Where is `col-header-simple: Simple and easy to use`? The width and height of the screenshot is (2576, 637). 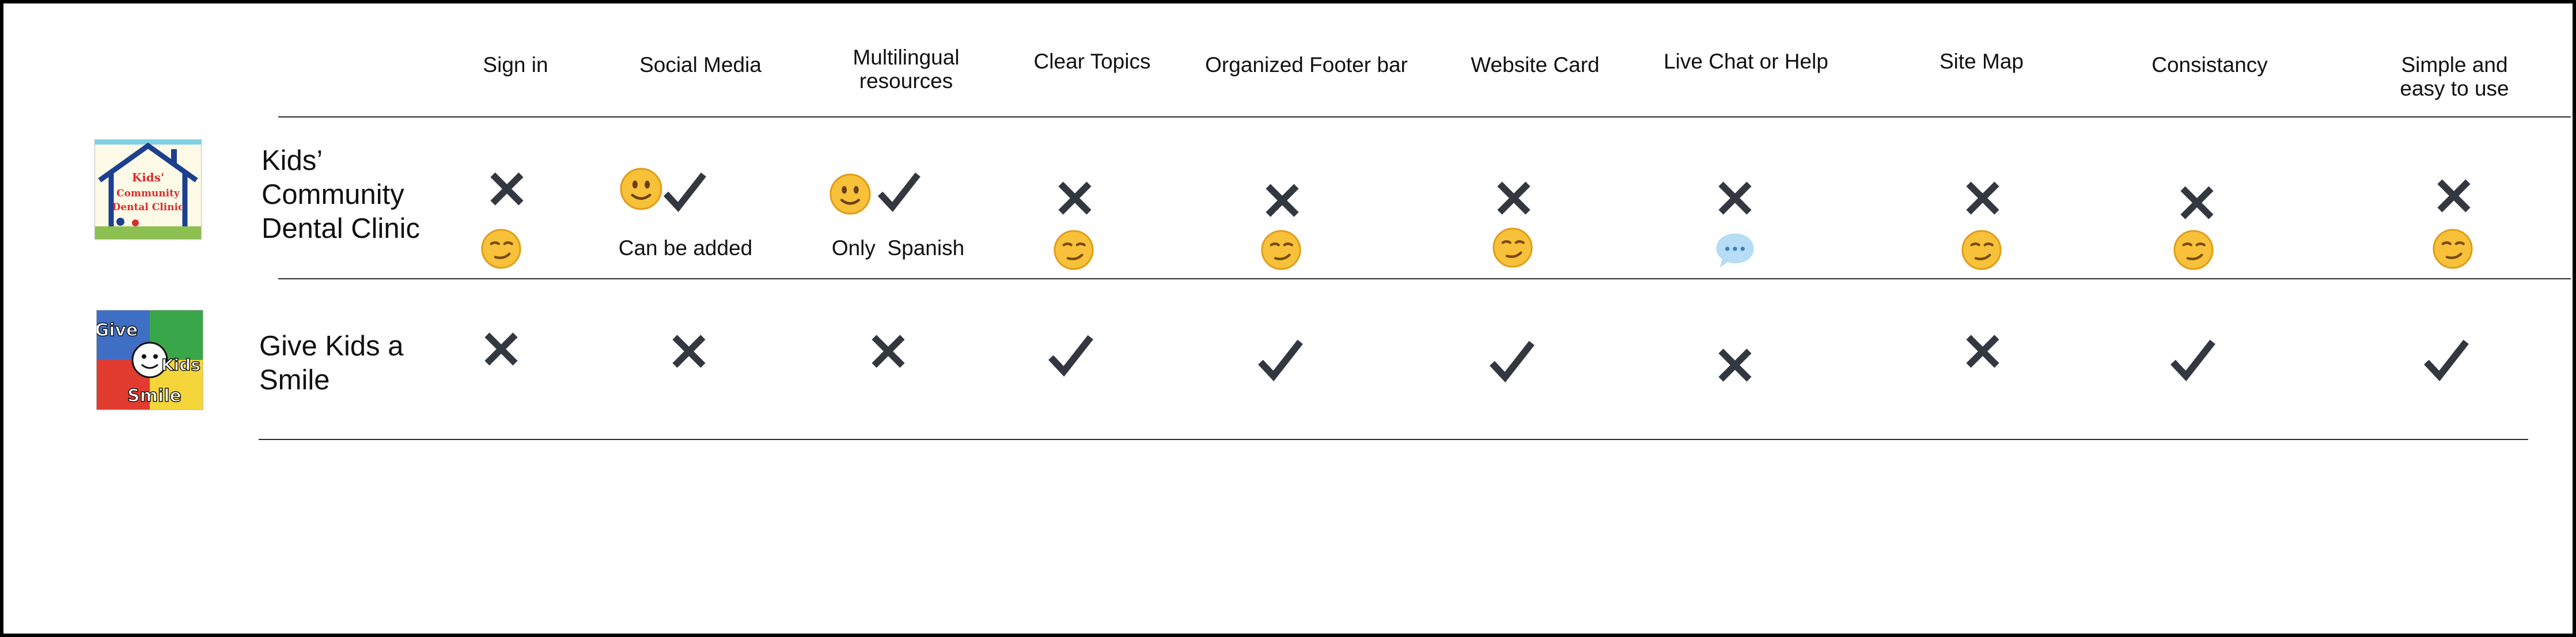
col-header-simple: Simple and easy to use is located at coordinates (2454, 77).